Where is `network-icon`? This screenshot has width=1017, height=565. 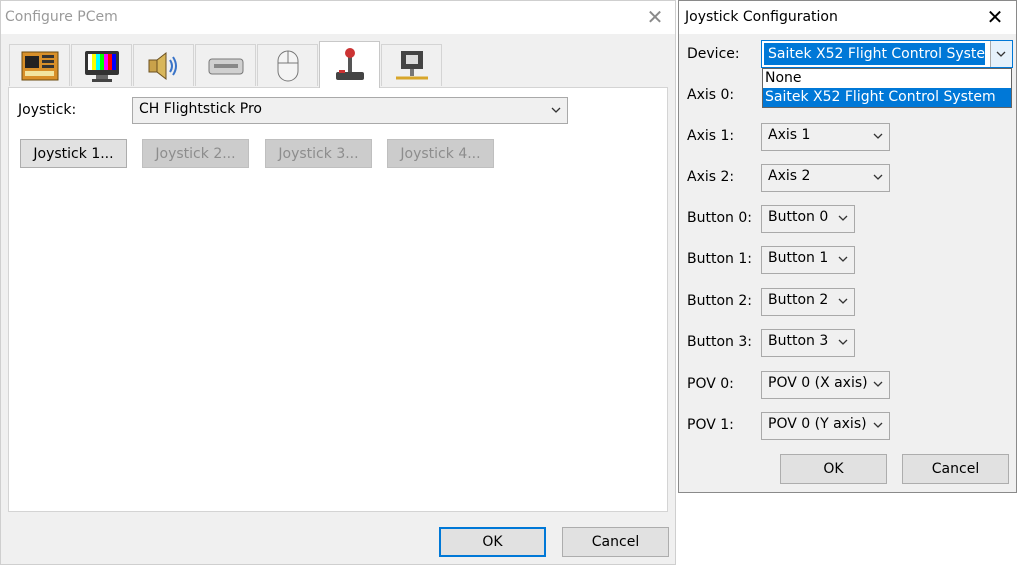 network-icon is located at coordinates (411, 64).